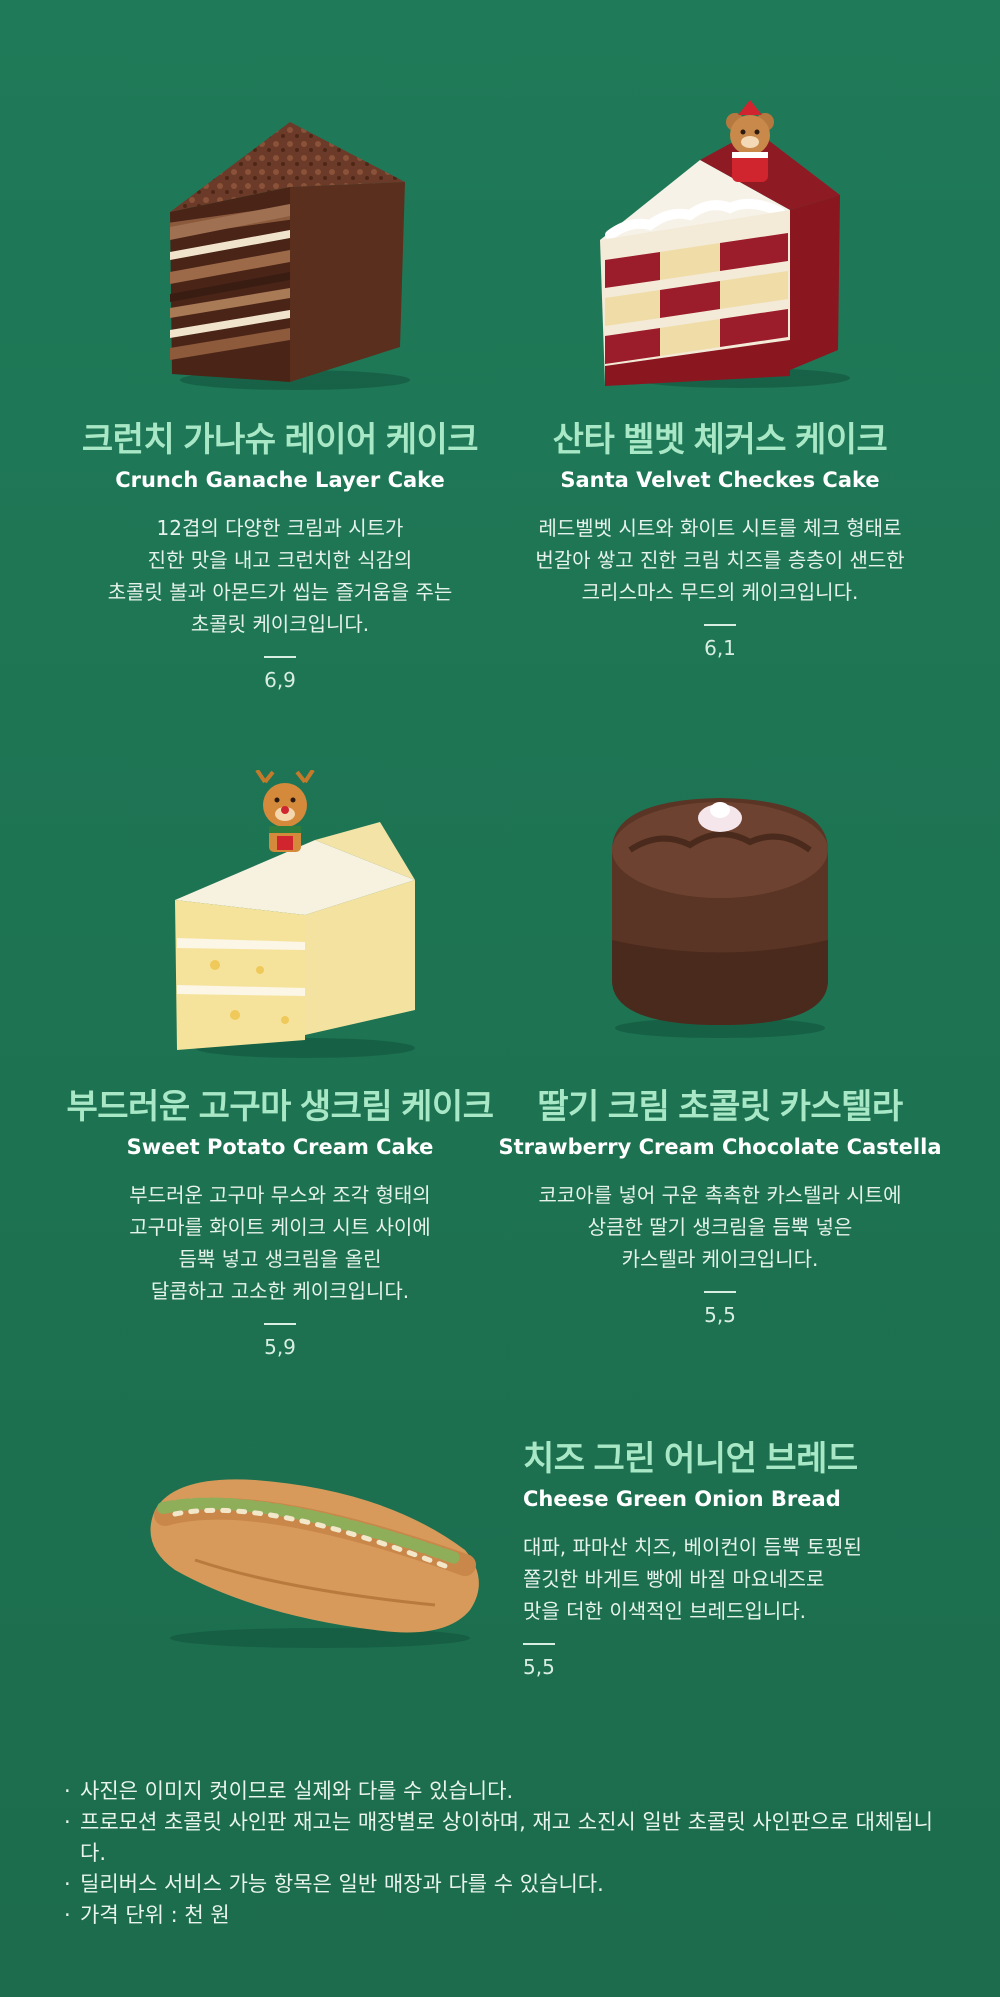  What do you see at coordinates (720, 1147) in the screenshot?
I see `product-name-en: Strawberry Cream Chocolate Castella` at bounding box center [720, 1147].